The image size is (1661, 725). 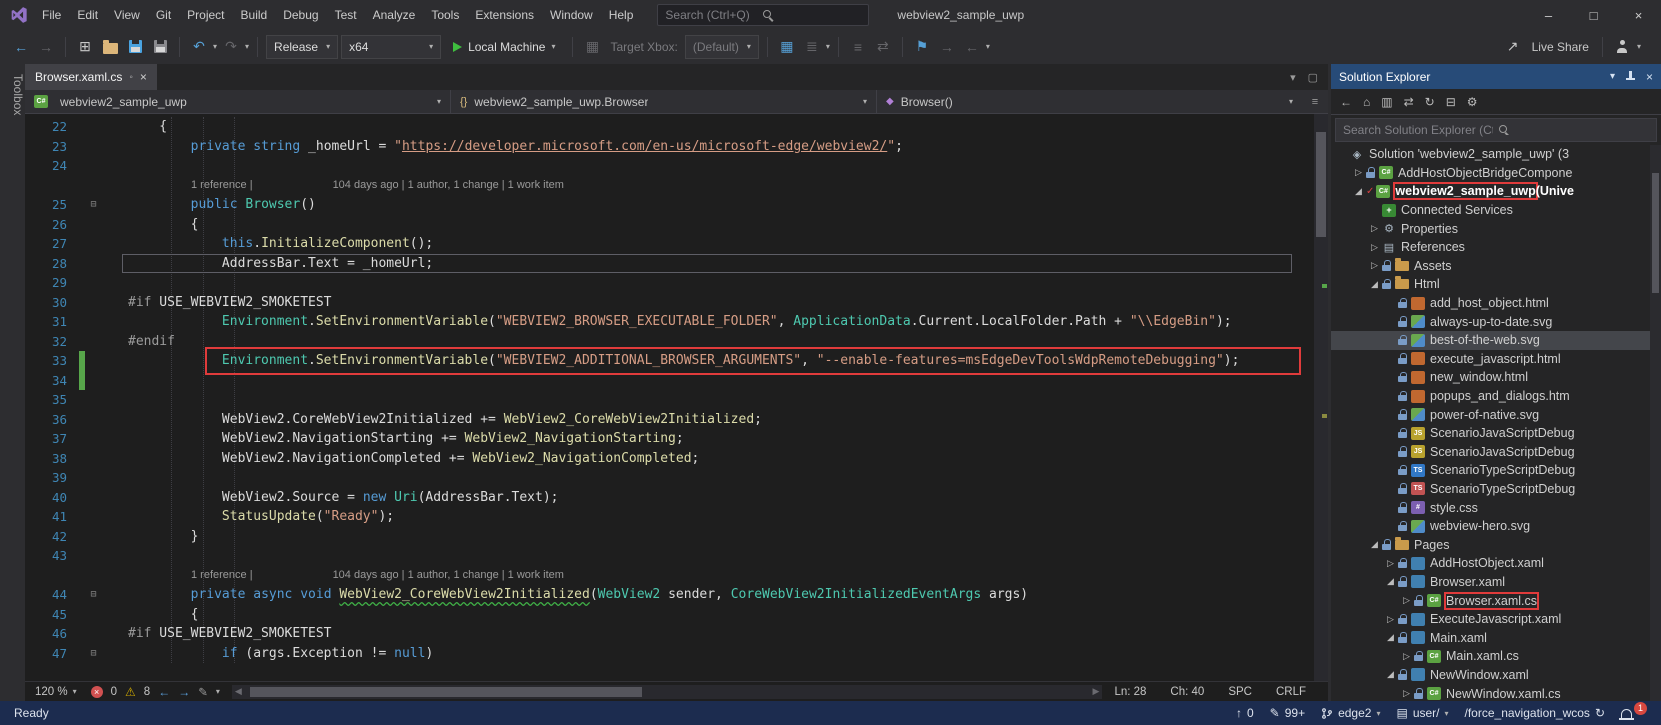 What do you see at coordinates (394, 15) in the screenshot?
I see `menu-analyze: Analyze` at bounding box center [394, 15].